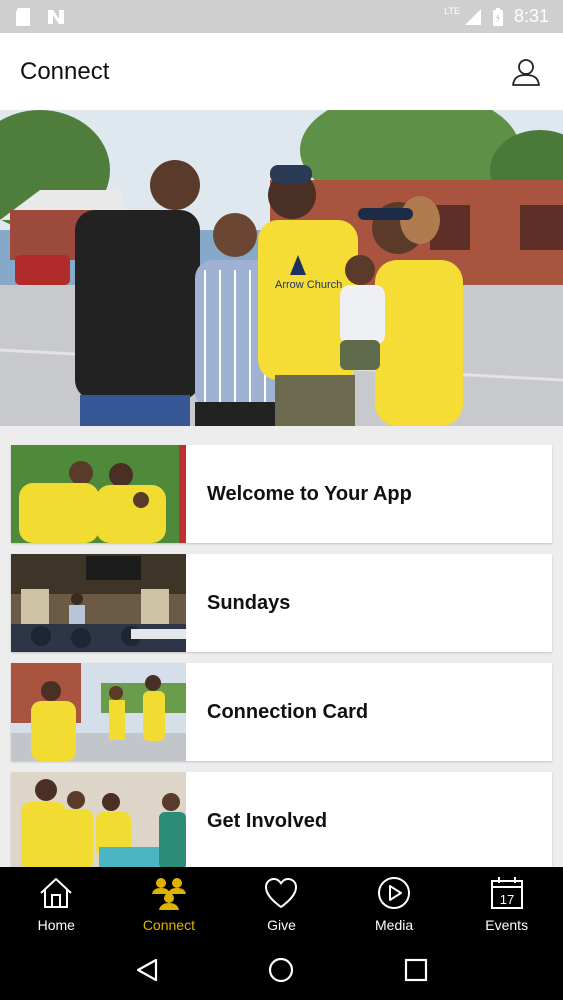 The image size is (563, 1000). Describe the element at coordinates (394, 924) in the screenshot. I see `tab-label: Media` at that location.